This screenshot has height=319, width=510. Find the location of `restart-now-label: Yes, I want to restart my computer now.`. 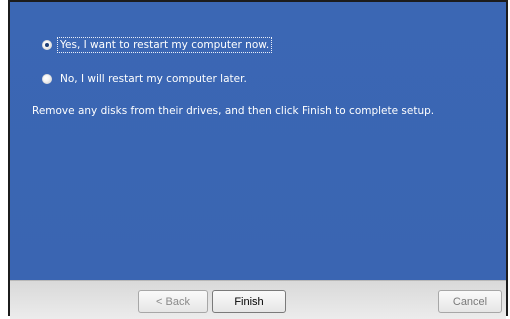

restart-now-label: Yes, I want to restart my computer now. is located at coordinates (164, 45).